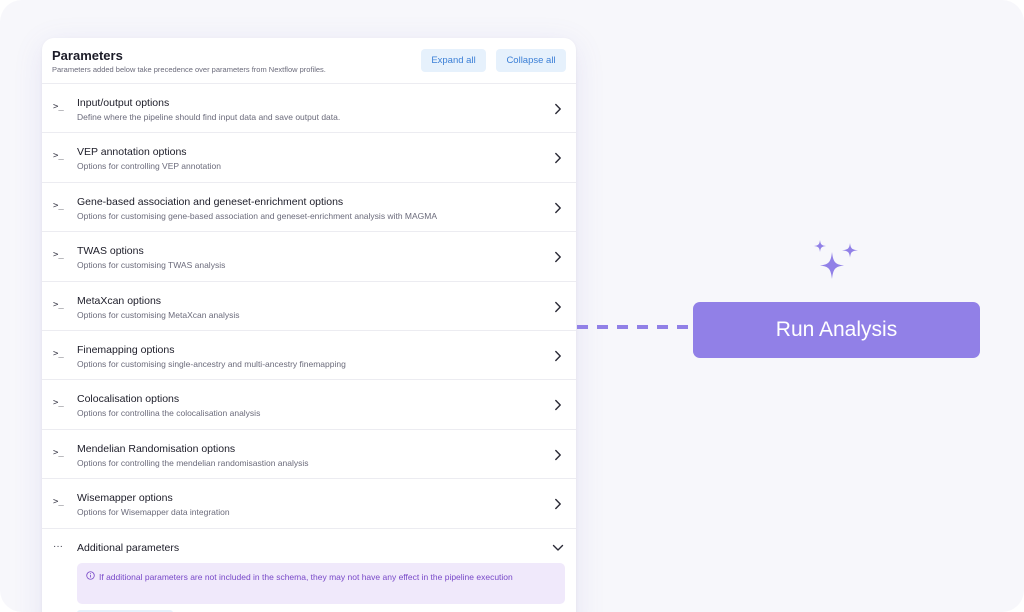  Describe the element at coordinates (128, 547) in the screenshot. I see `additional-parameters-title: Additional parameters` at that location.